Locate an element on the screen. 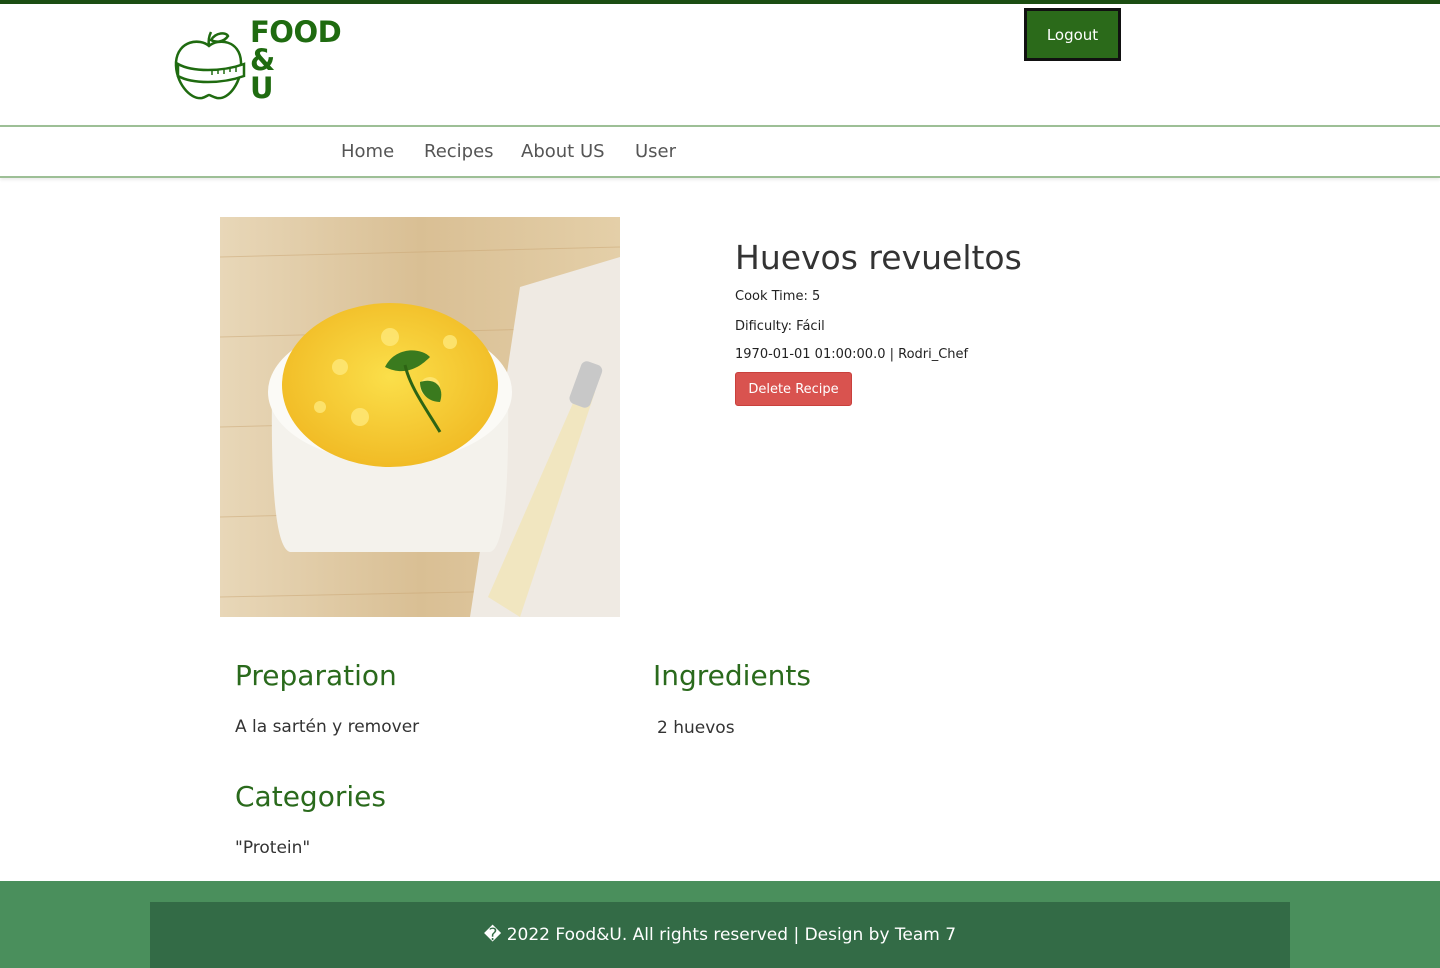 This screenshot has height=968, width=1440. scrambled-eggs-photo is located at coordinates (420, 417).